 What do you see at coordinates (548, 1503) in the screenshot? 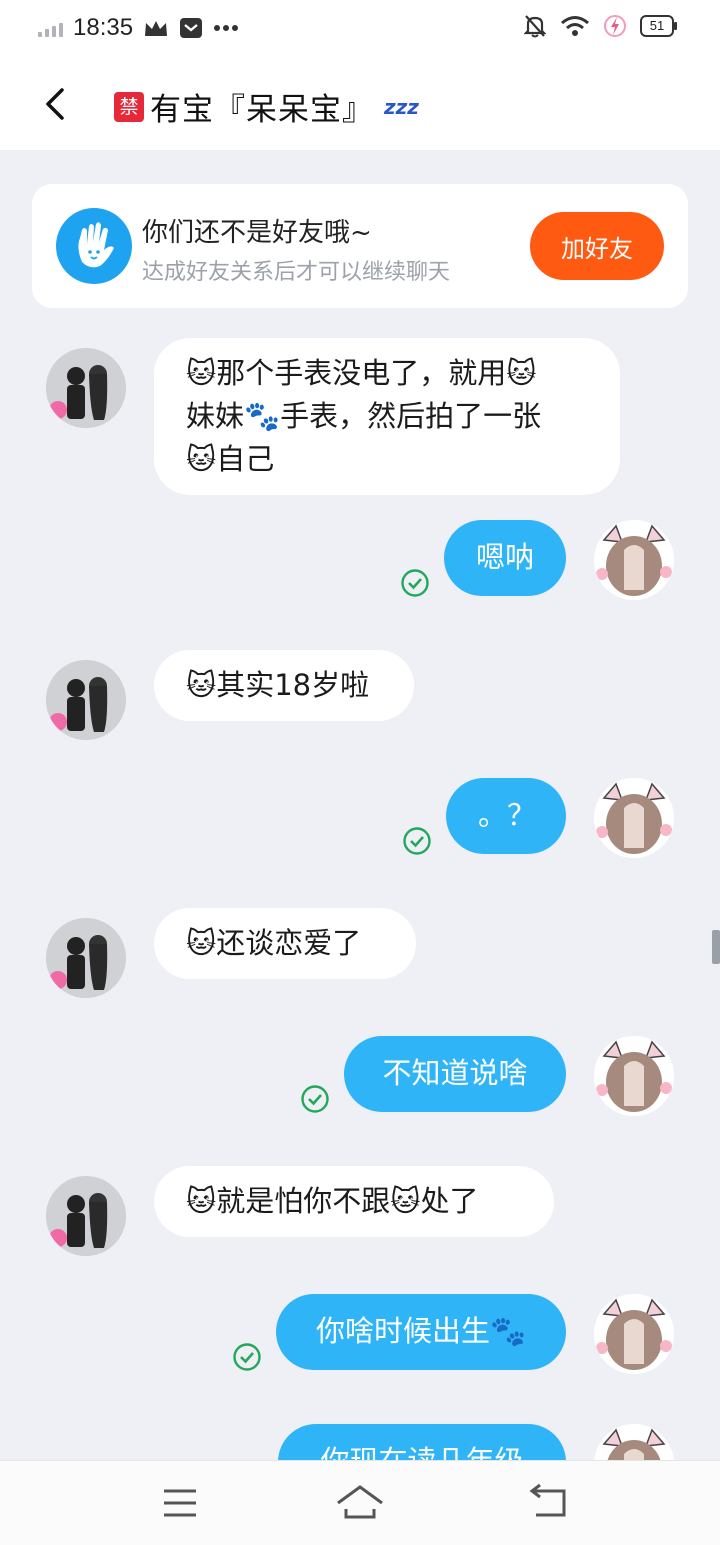
I see `back-nav-icon` at bounding box center [548, 1503].